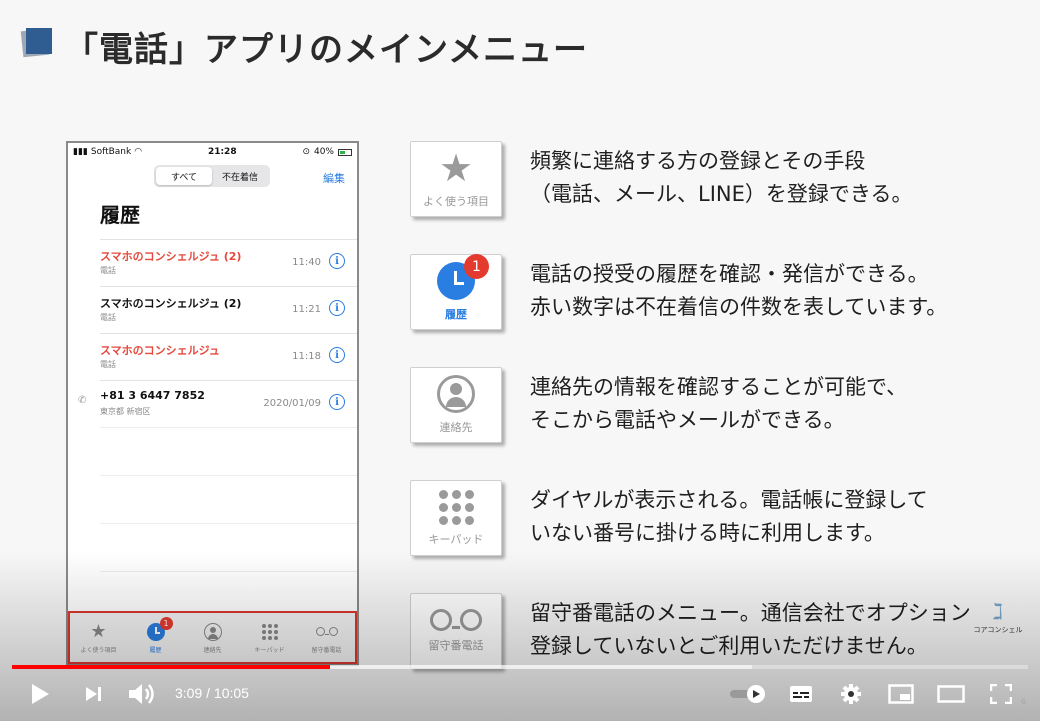 The height and width of the screenshot is (721, 1040). I want to click on battery-percent: 40%, so click(323, 152).